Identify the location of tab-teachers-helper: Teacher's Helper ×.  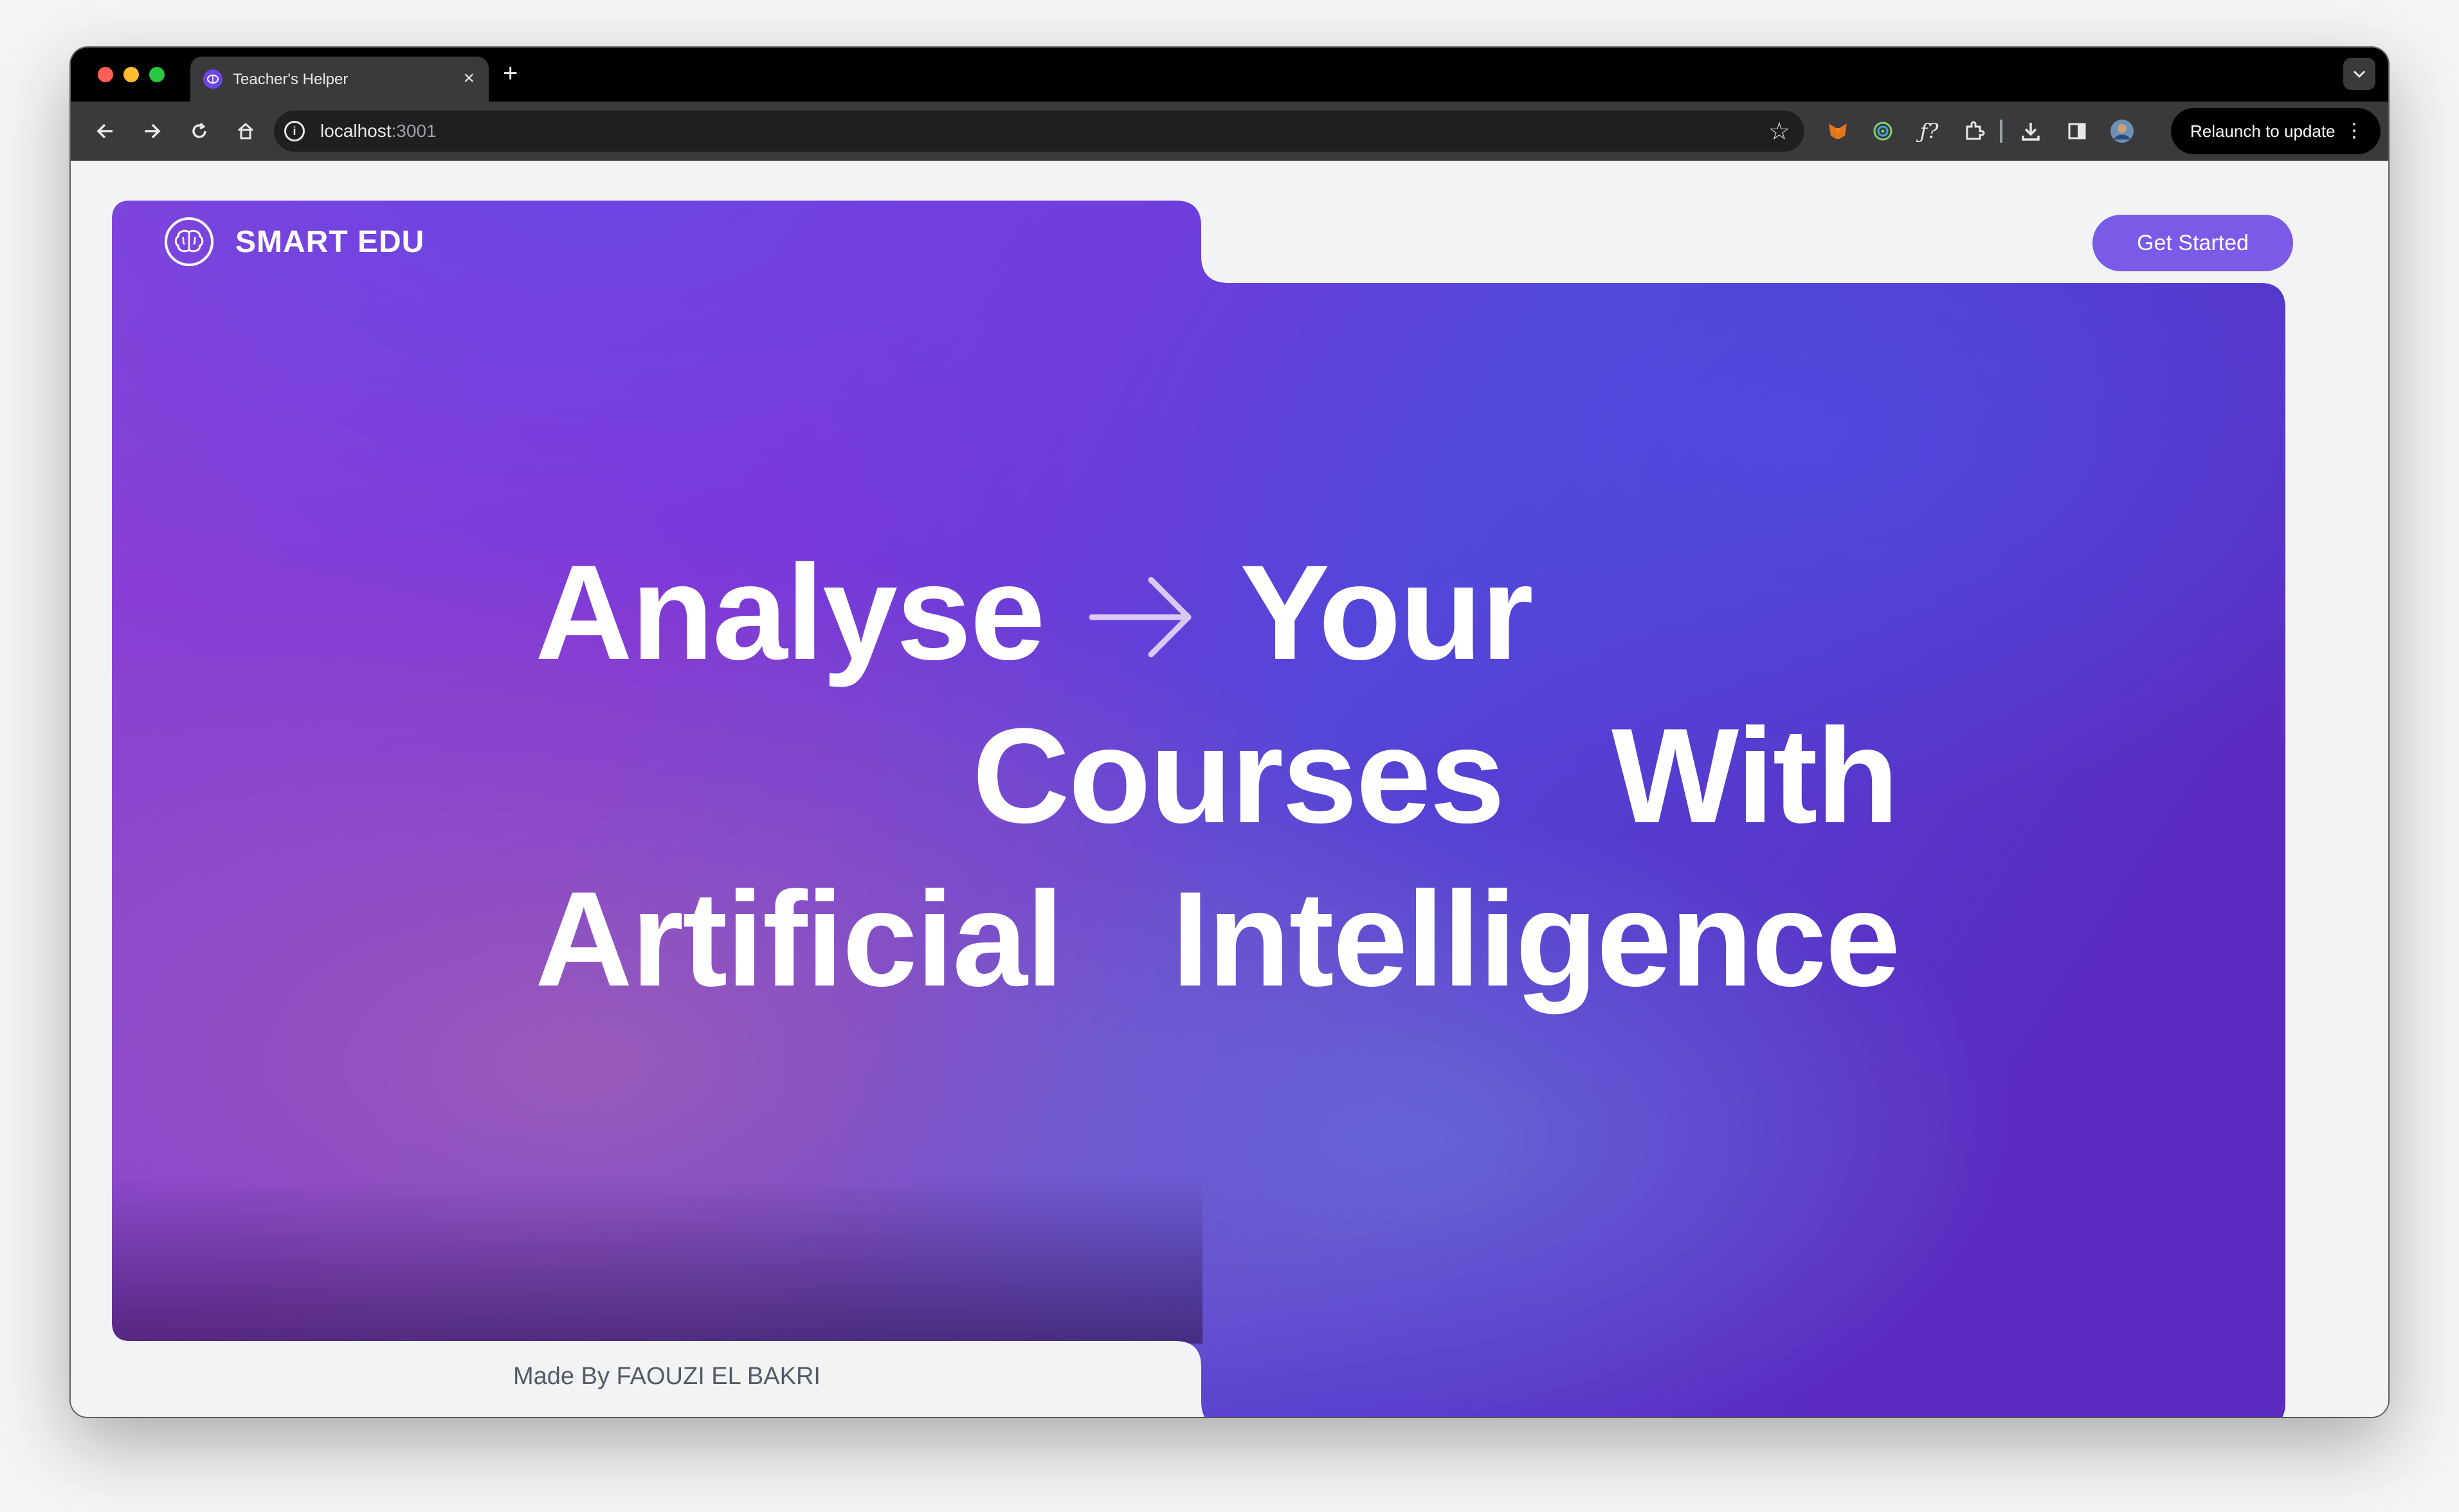
(339, 80).